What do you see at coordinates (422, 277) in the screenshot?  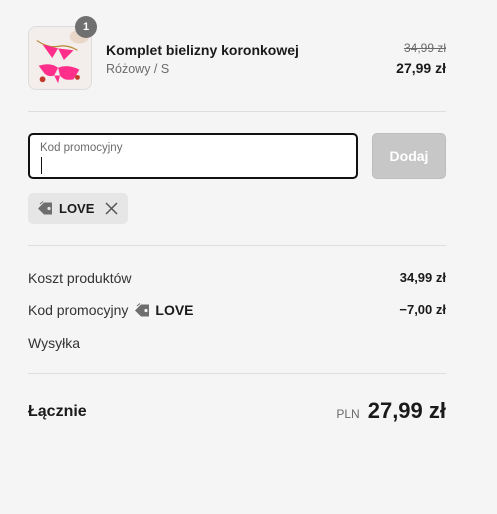 I see `subtotal-value: 34,99 zł` at bounding box center [422, 277].